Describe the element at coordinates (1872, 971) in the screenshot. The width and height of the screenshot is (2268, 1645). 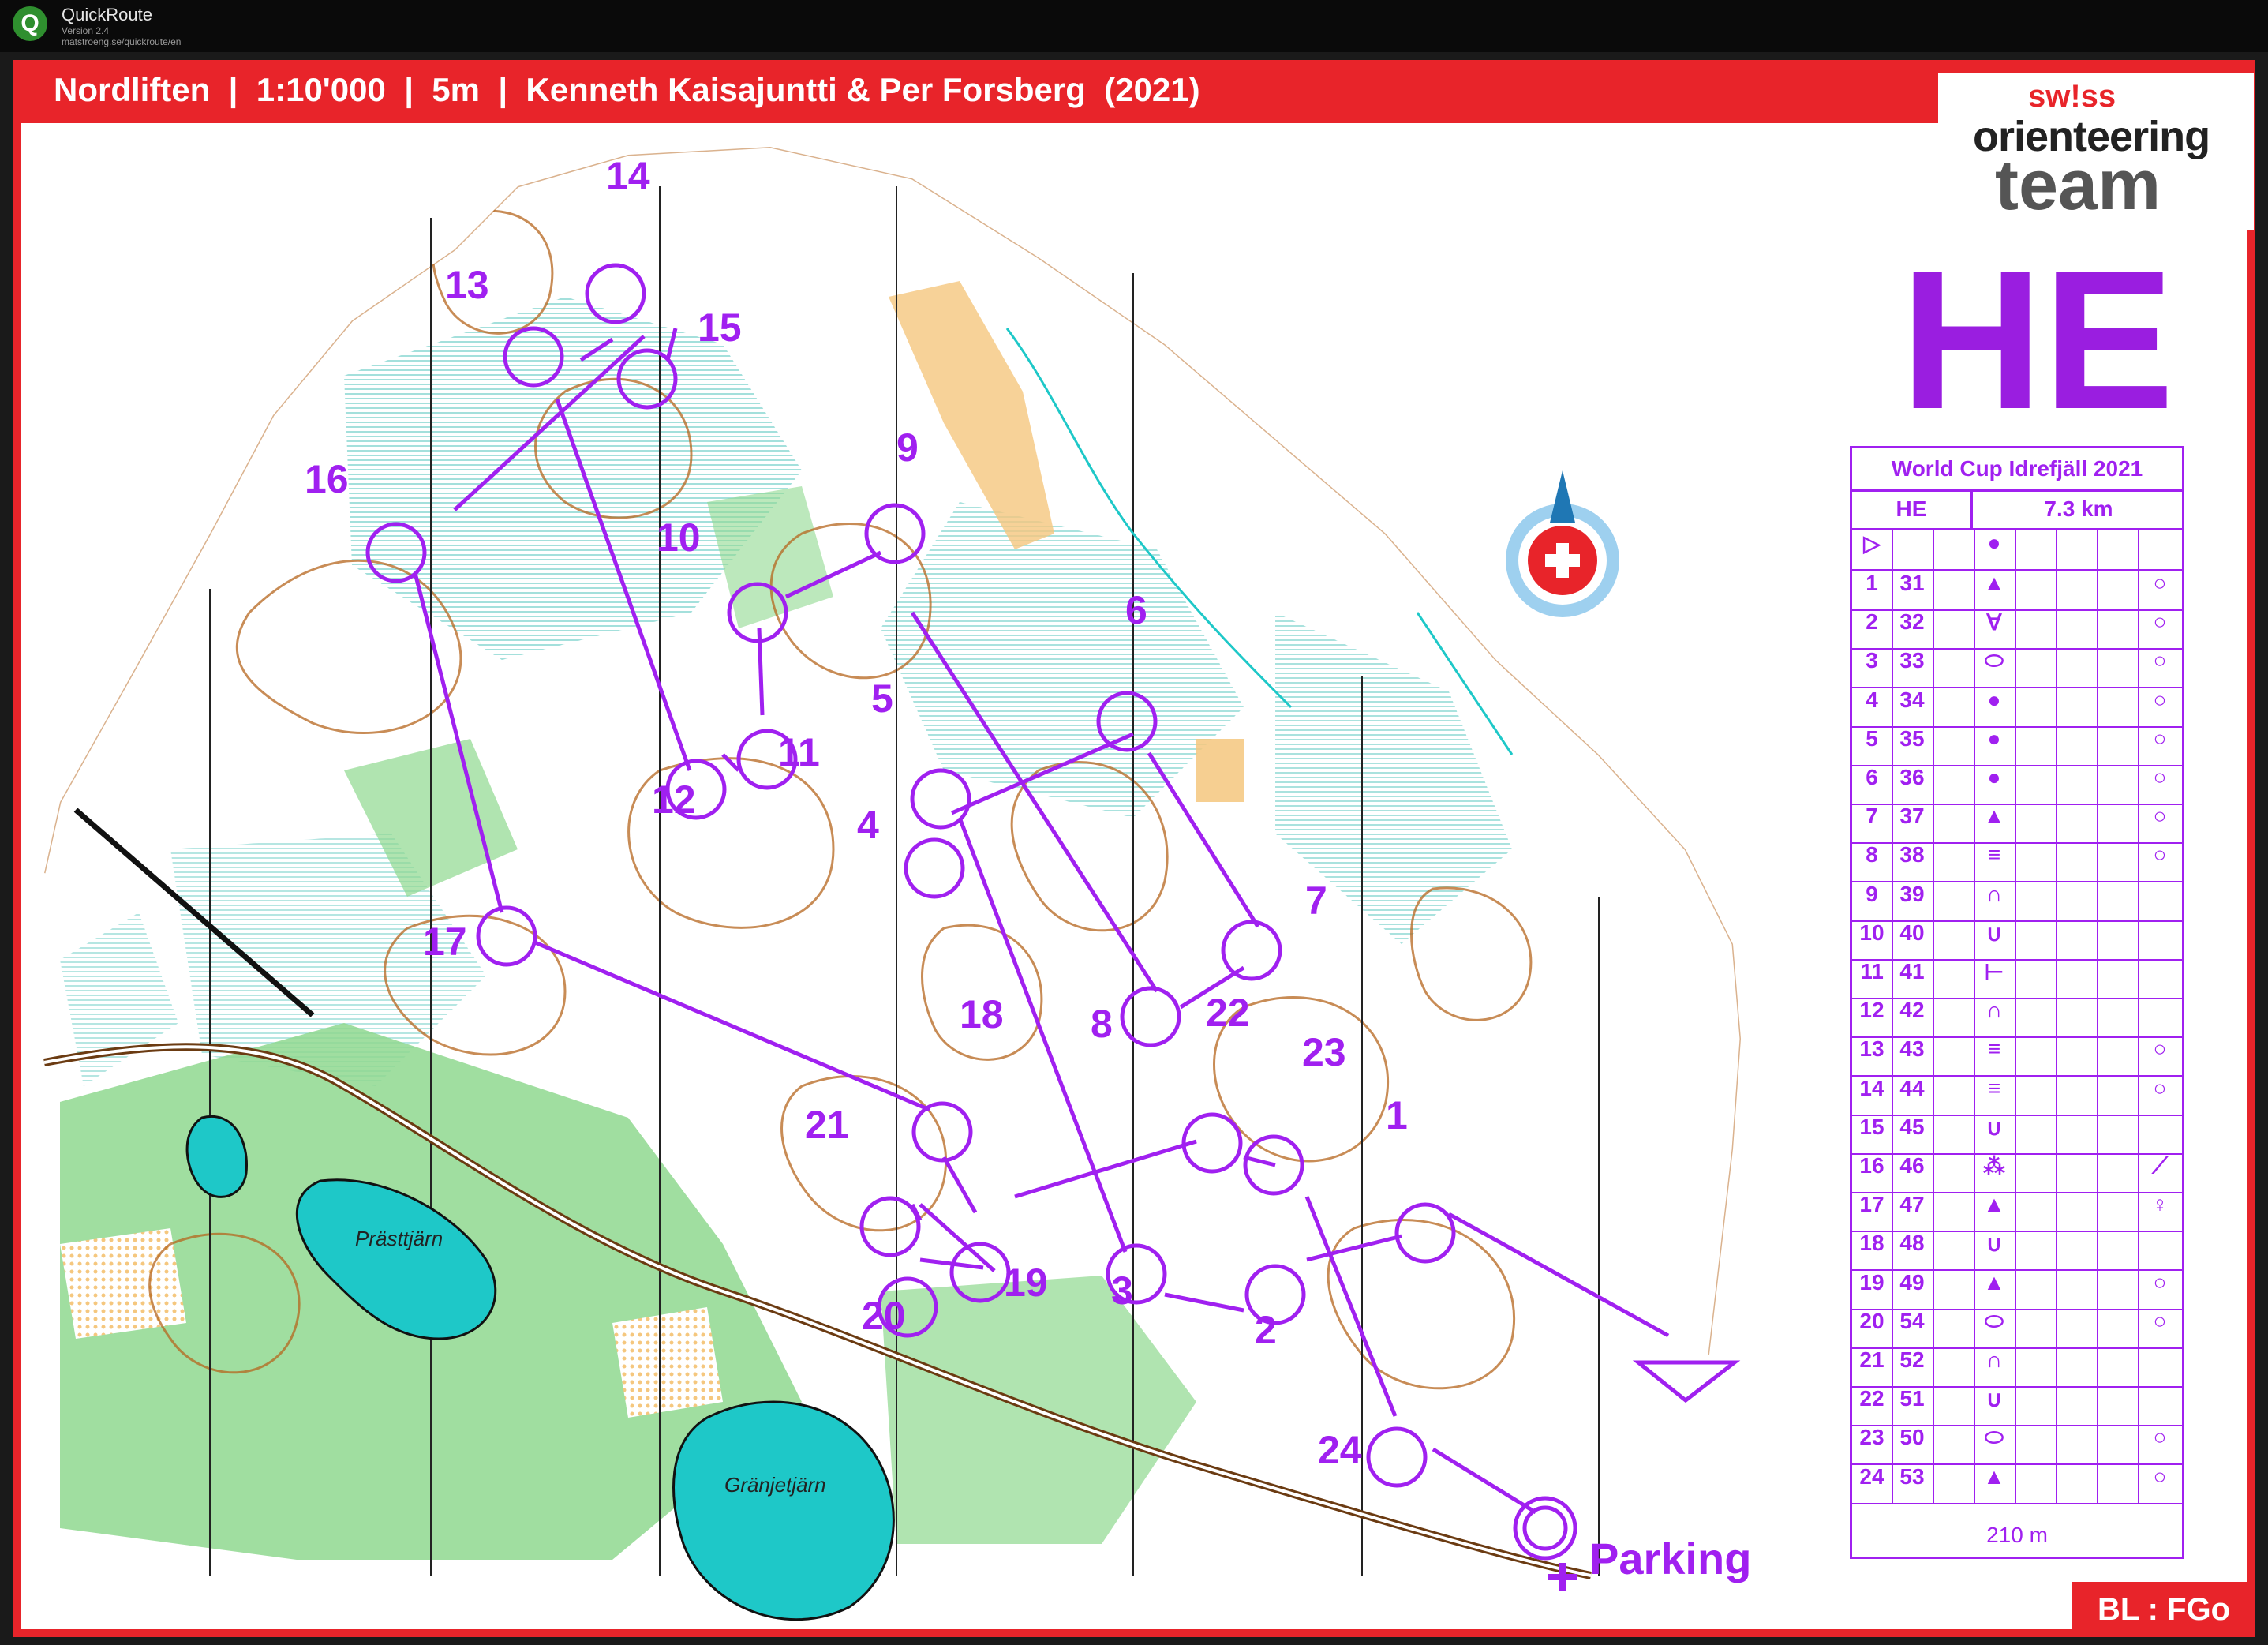
I see `cd-control-number: 11` at that location.